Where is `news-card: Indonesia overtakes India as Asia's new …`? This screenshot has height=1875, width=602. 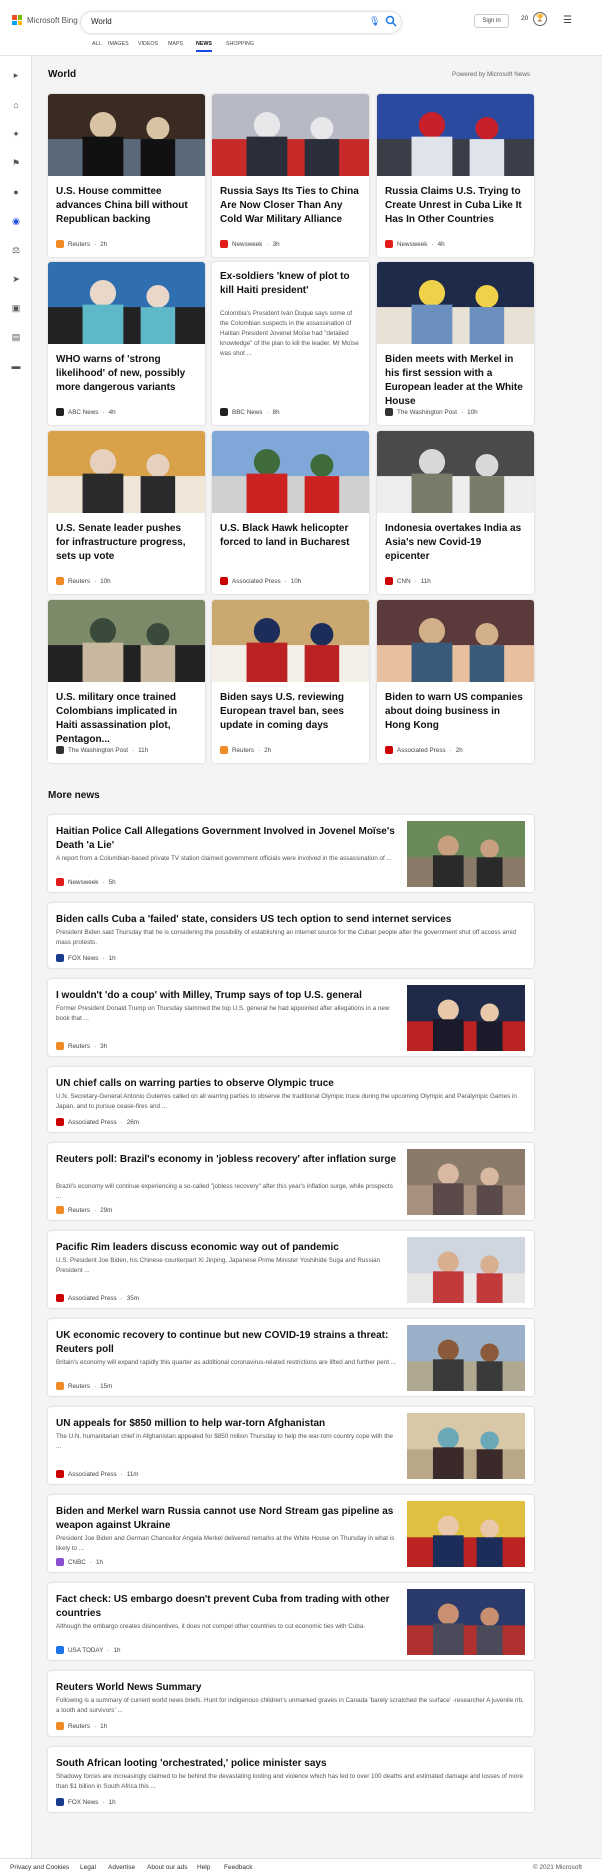
news-card: Indonesia overtakes India as Asia's new … is located at coordinates (455, 512).